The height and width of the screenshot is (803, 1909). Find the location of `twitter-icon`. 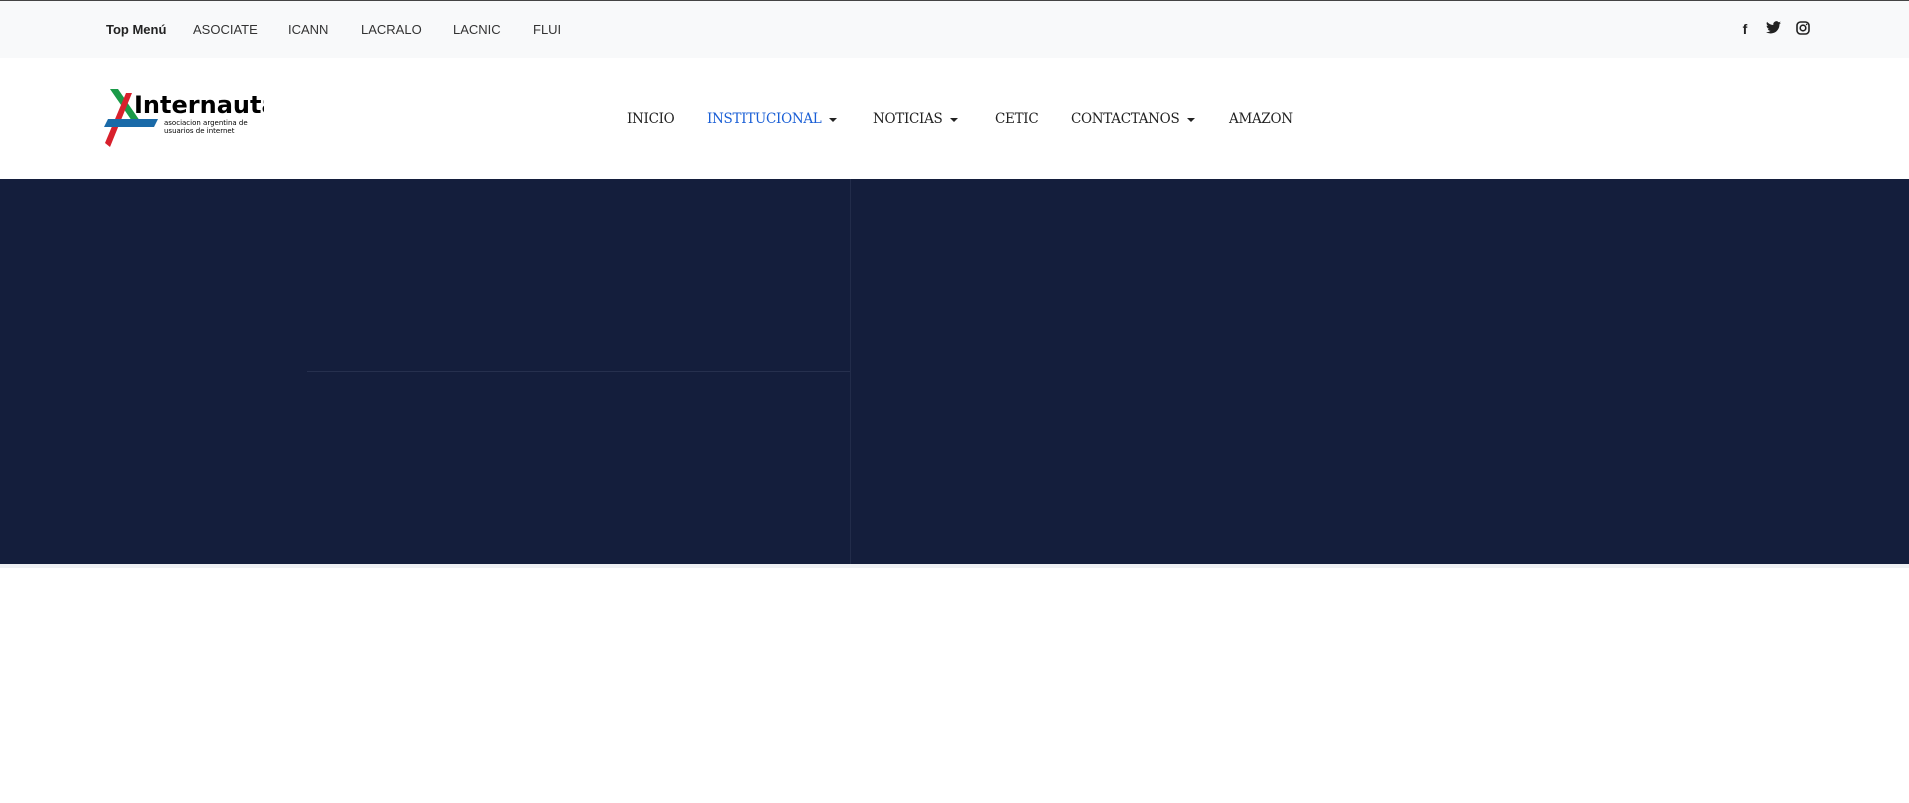

twitter-icon is located at coordinates (1773, 29).